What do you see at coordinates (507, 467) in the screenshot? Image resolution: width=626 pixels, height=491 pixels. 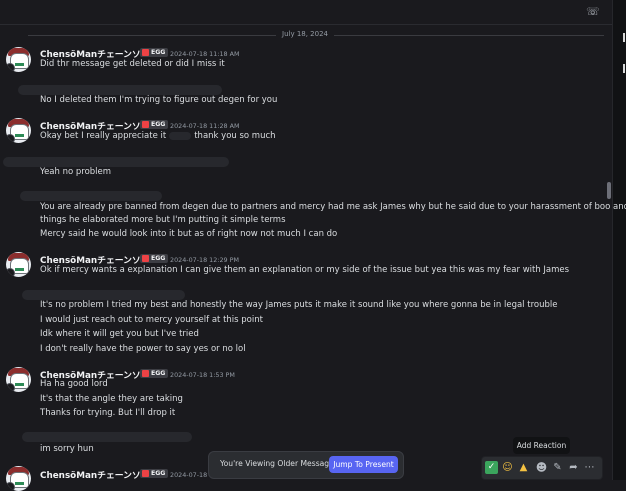 I see `thinking-emoji: ☺` at bounding box center [507, 467].